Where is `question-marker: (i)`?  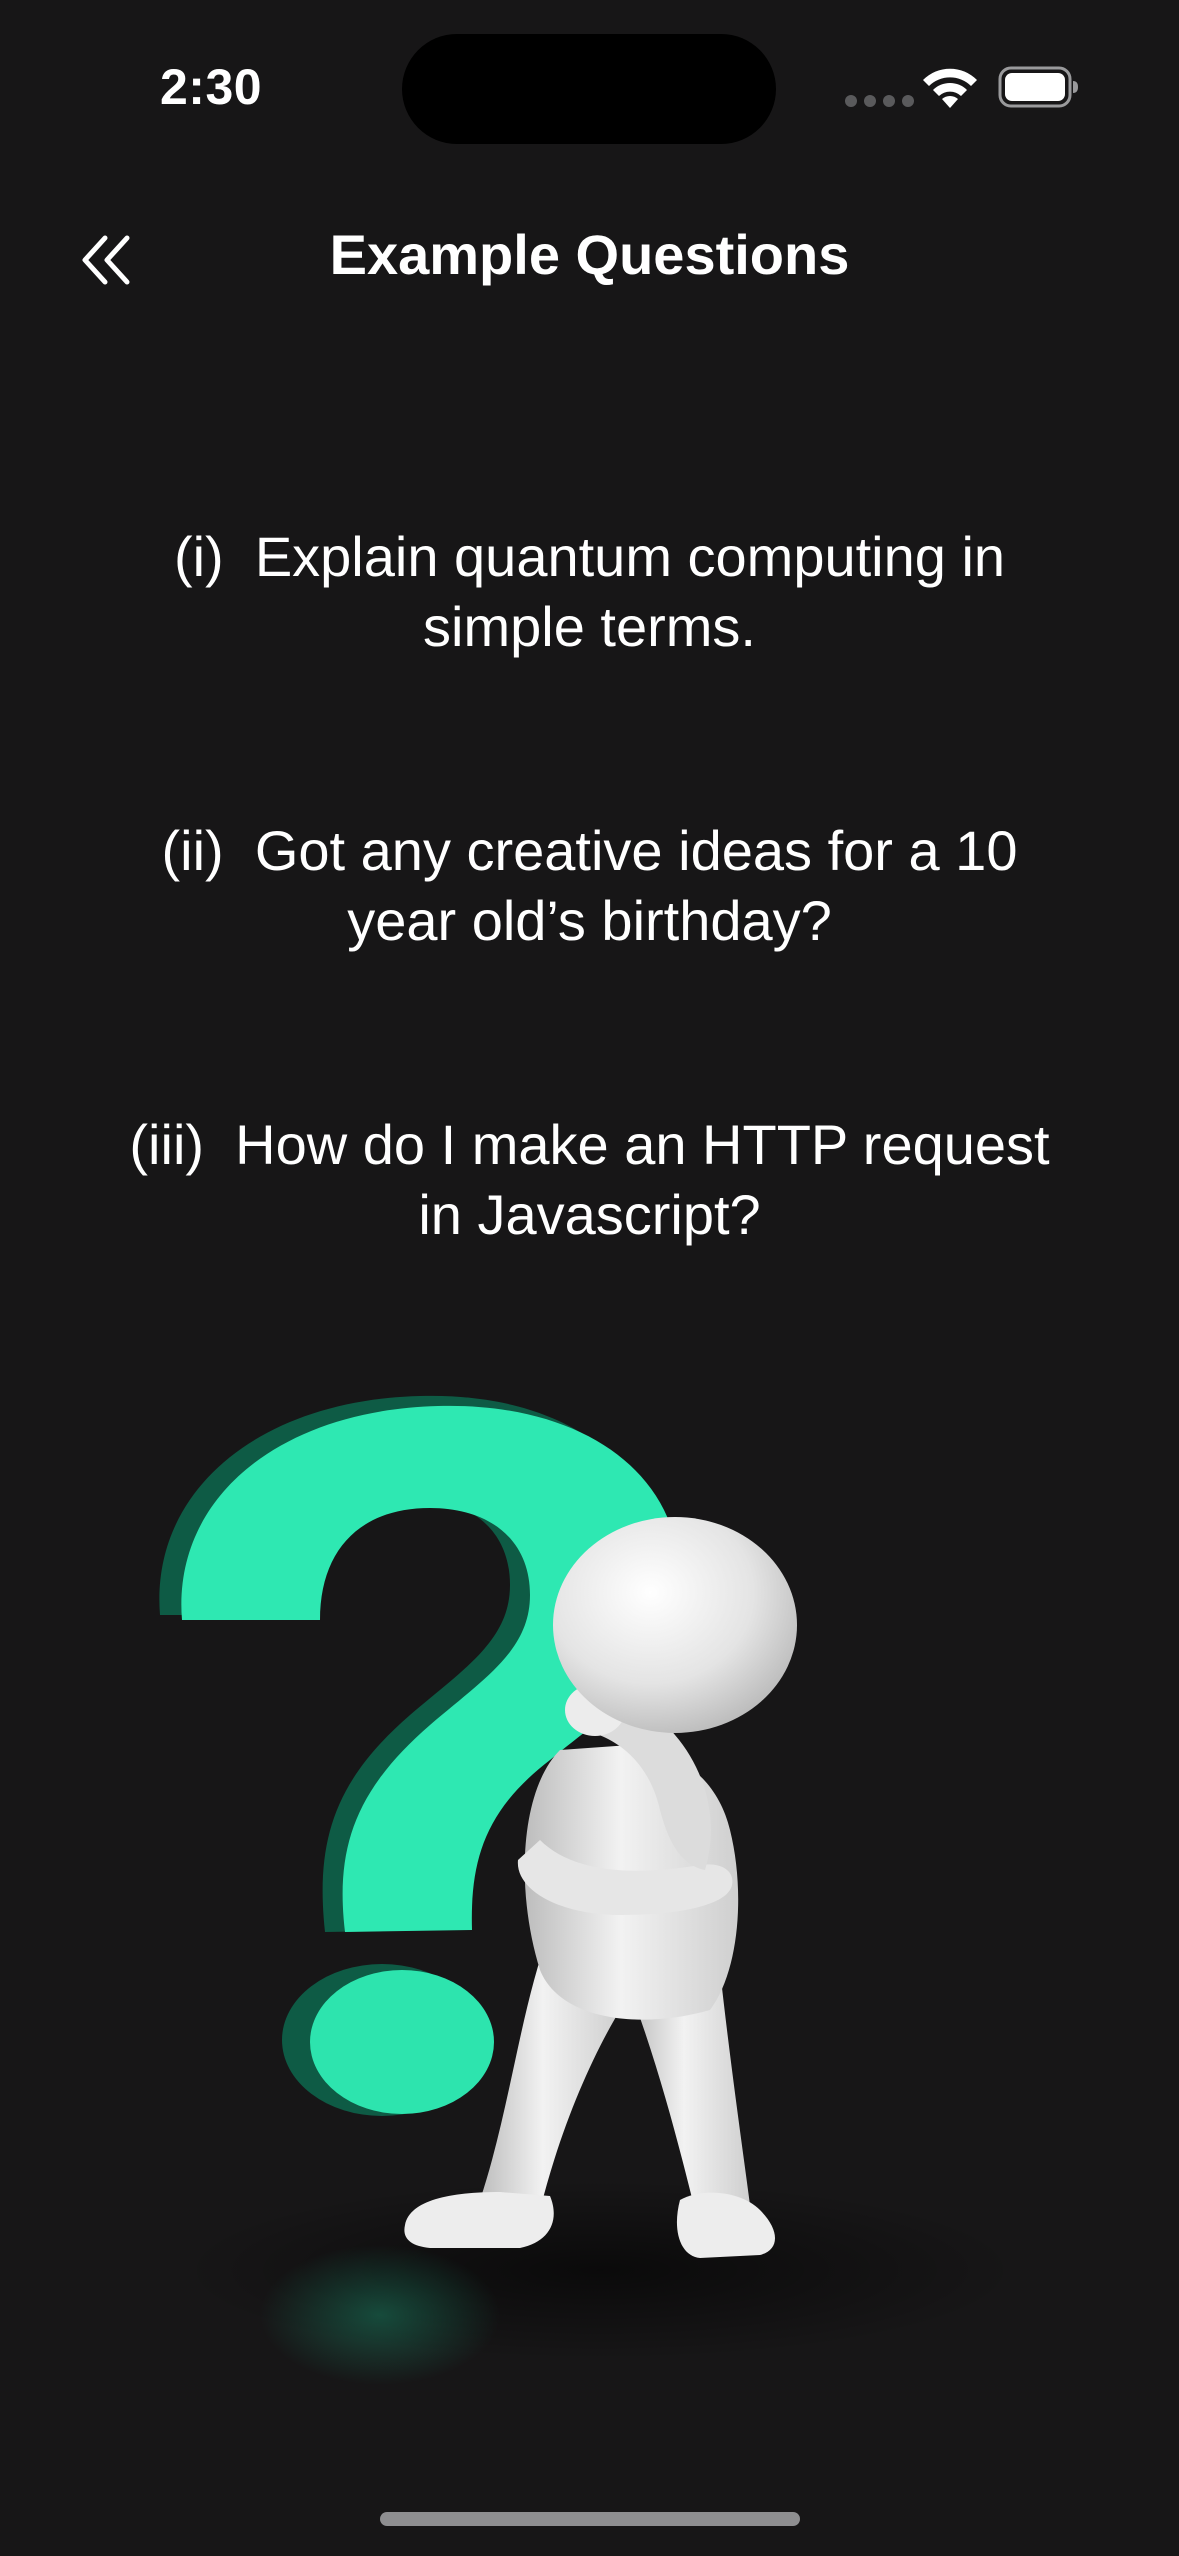
question-marker: (i) is located at coordinates (198, 556).